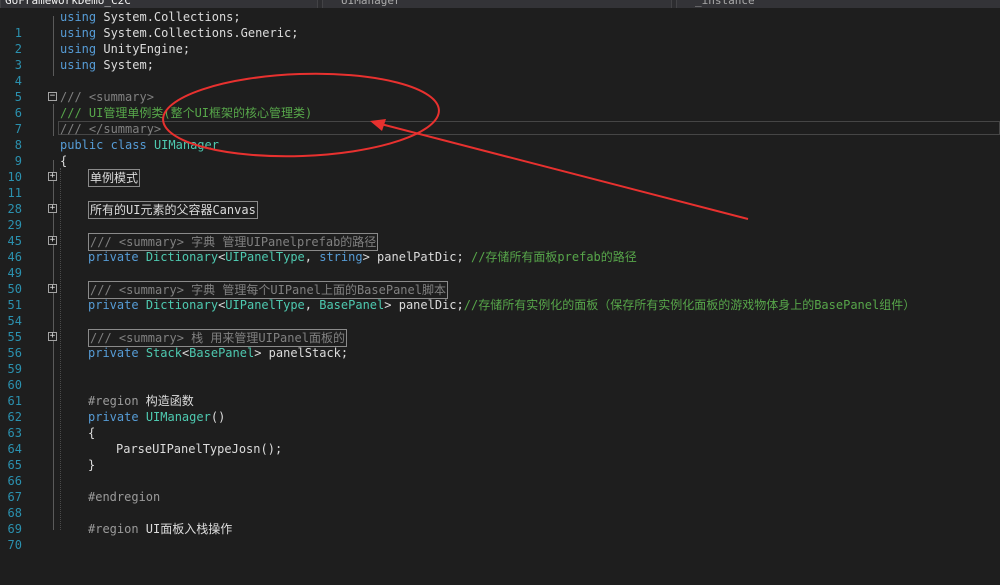 This screenshot has height=585, width=1000. What do you see at coordinates (500, 72) in the screenshot?
I see `code-line: 4 using System;` at bounding box center [500, 72].